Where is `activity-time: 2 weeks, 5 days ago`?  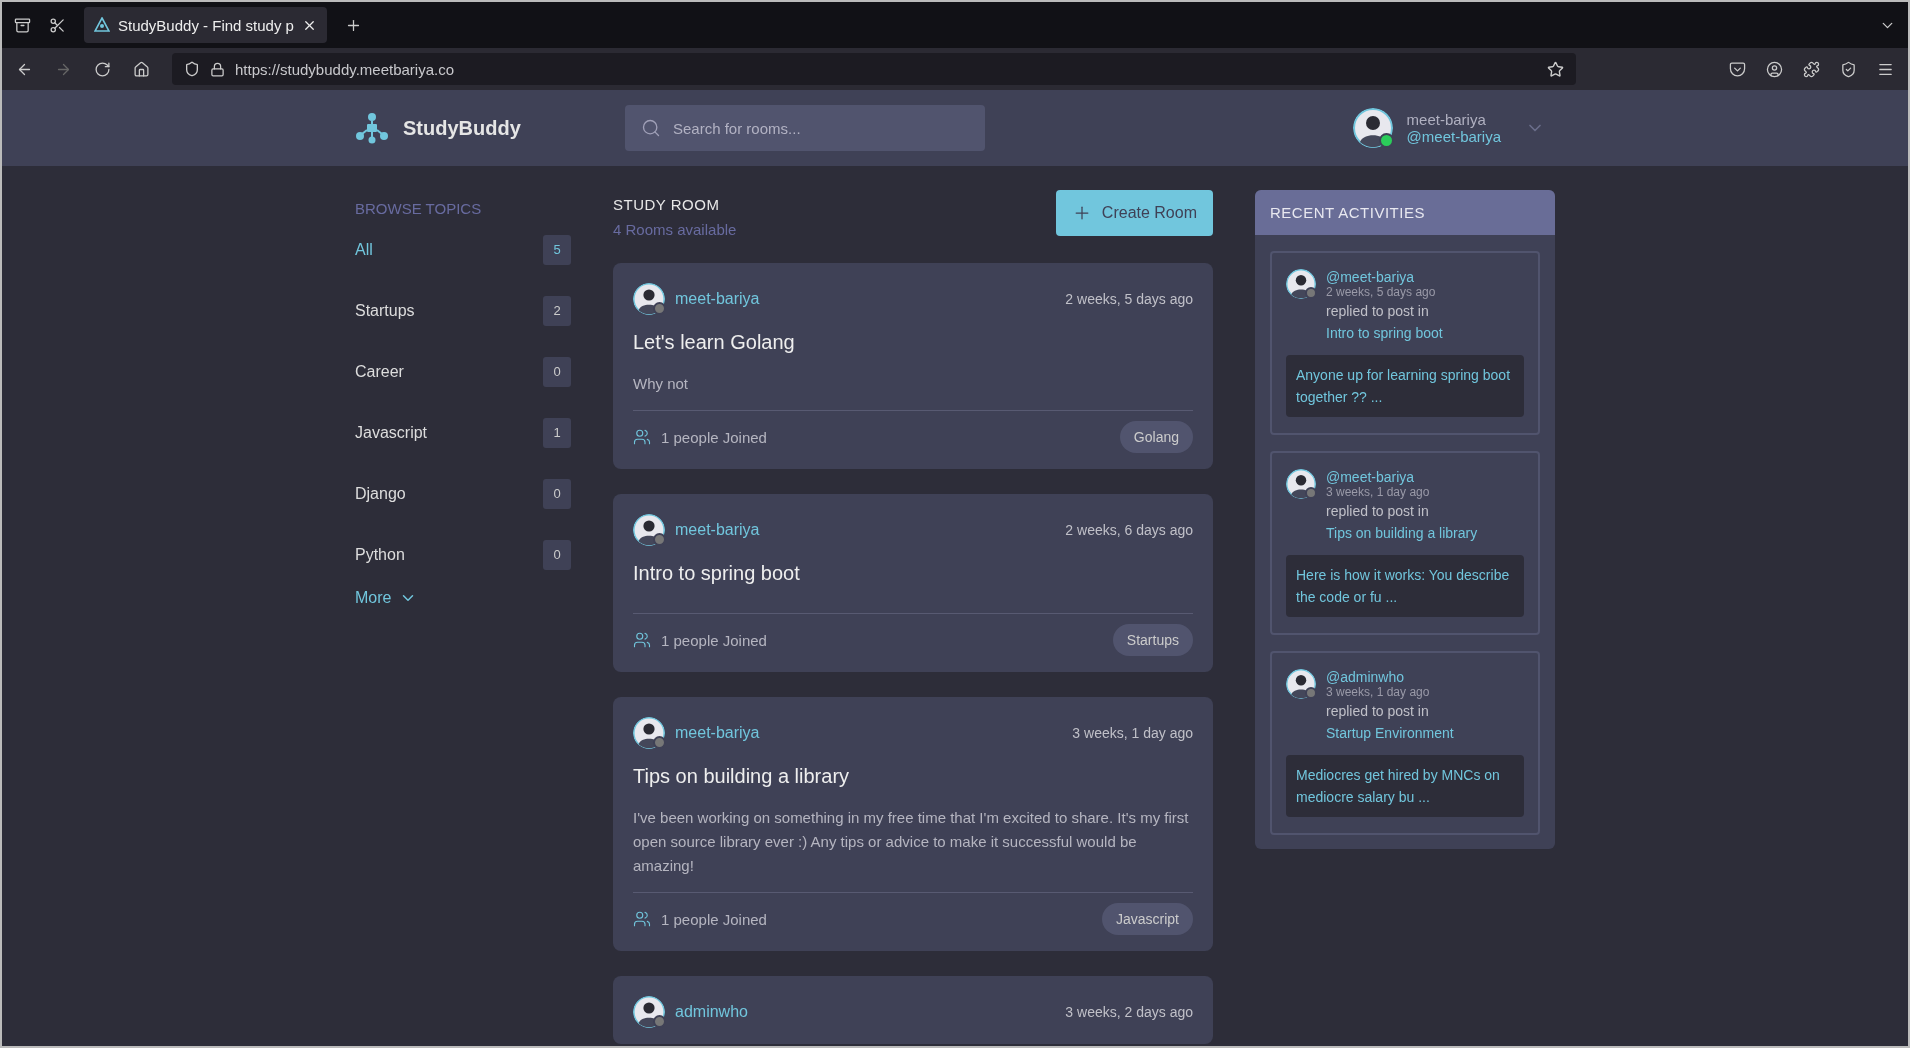 activity-time: 2 weeks, 5 days ago is located at coordinates (1381, 292).